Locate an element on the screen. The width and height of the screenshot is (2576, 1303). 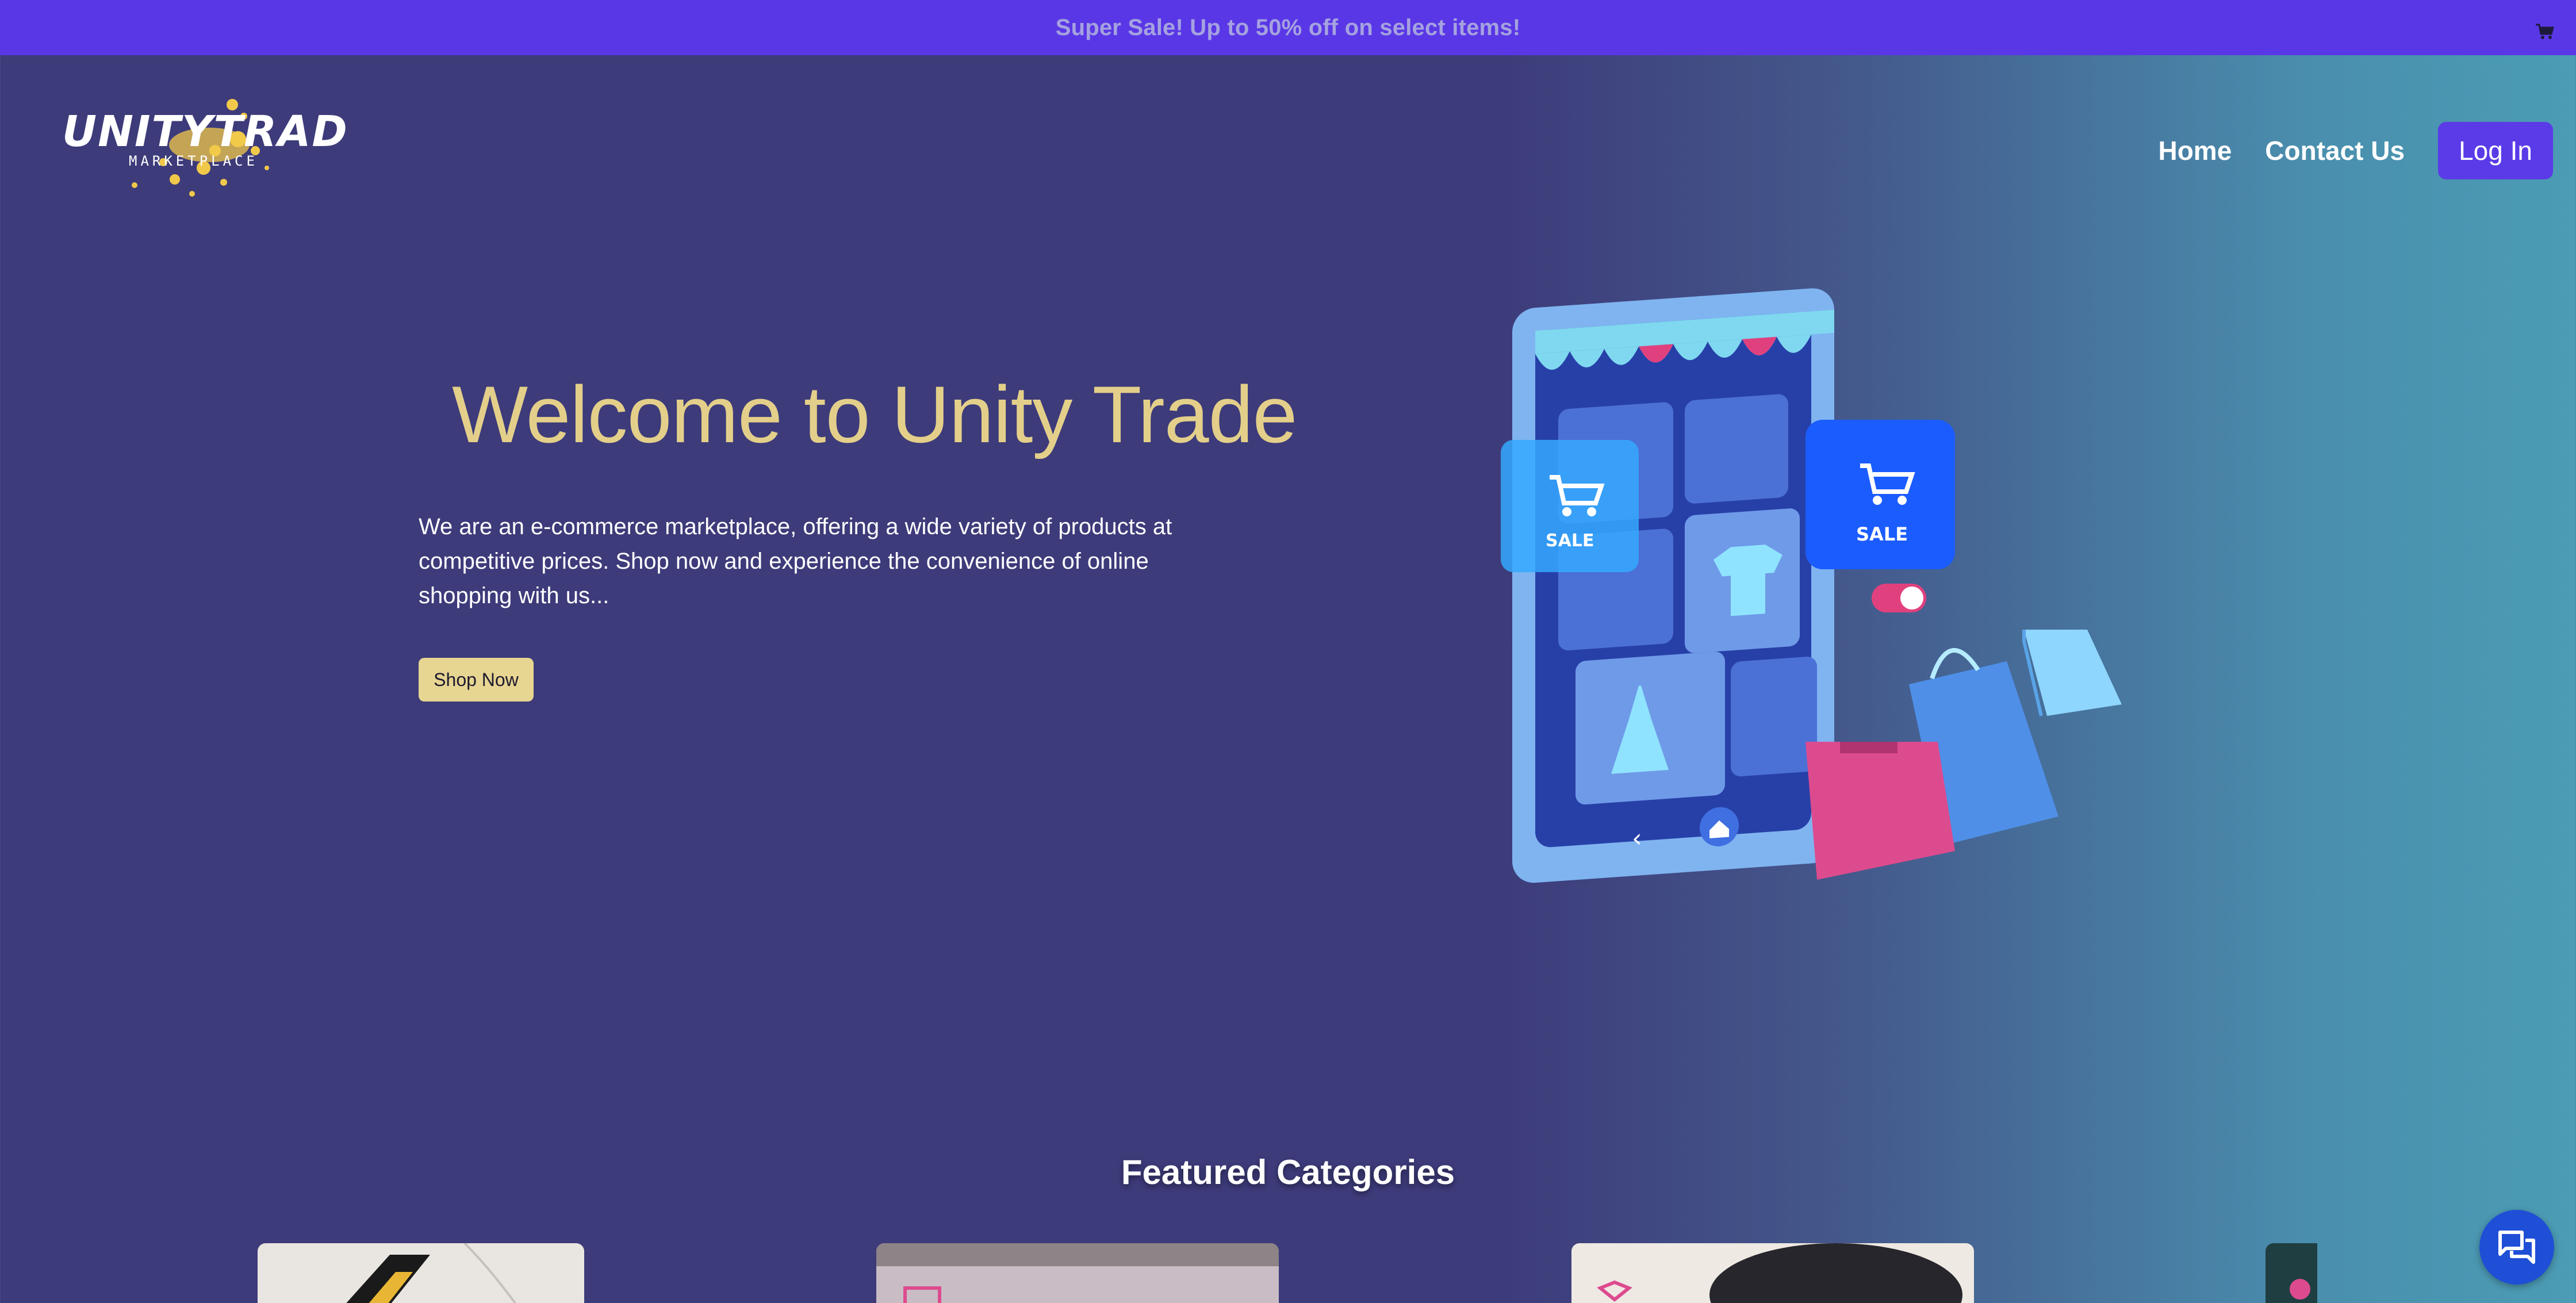
svg-text: UNITYTRADE is located at coordinates (204, 131).